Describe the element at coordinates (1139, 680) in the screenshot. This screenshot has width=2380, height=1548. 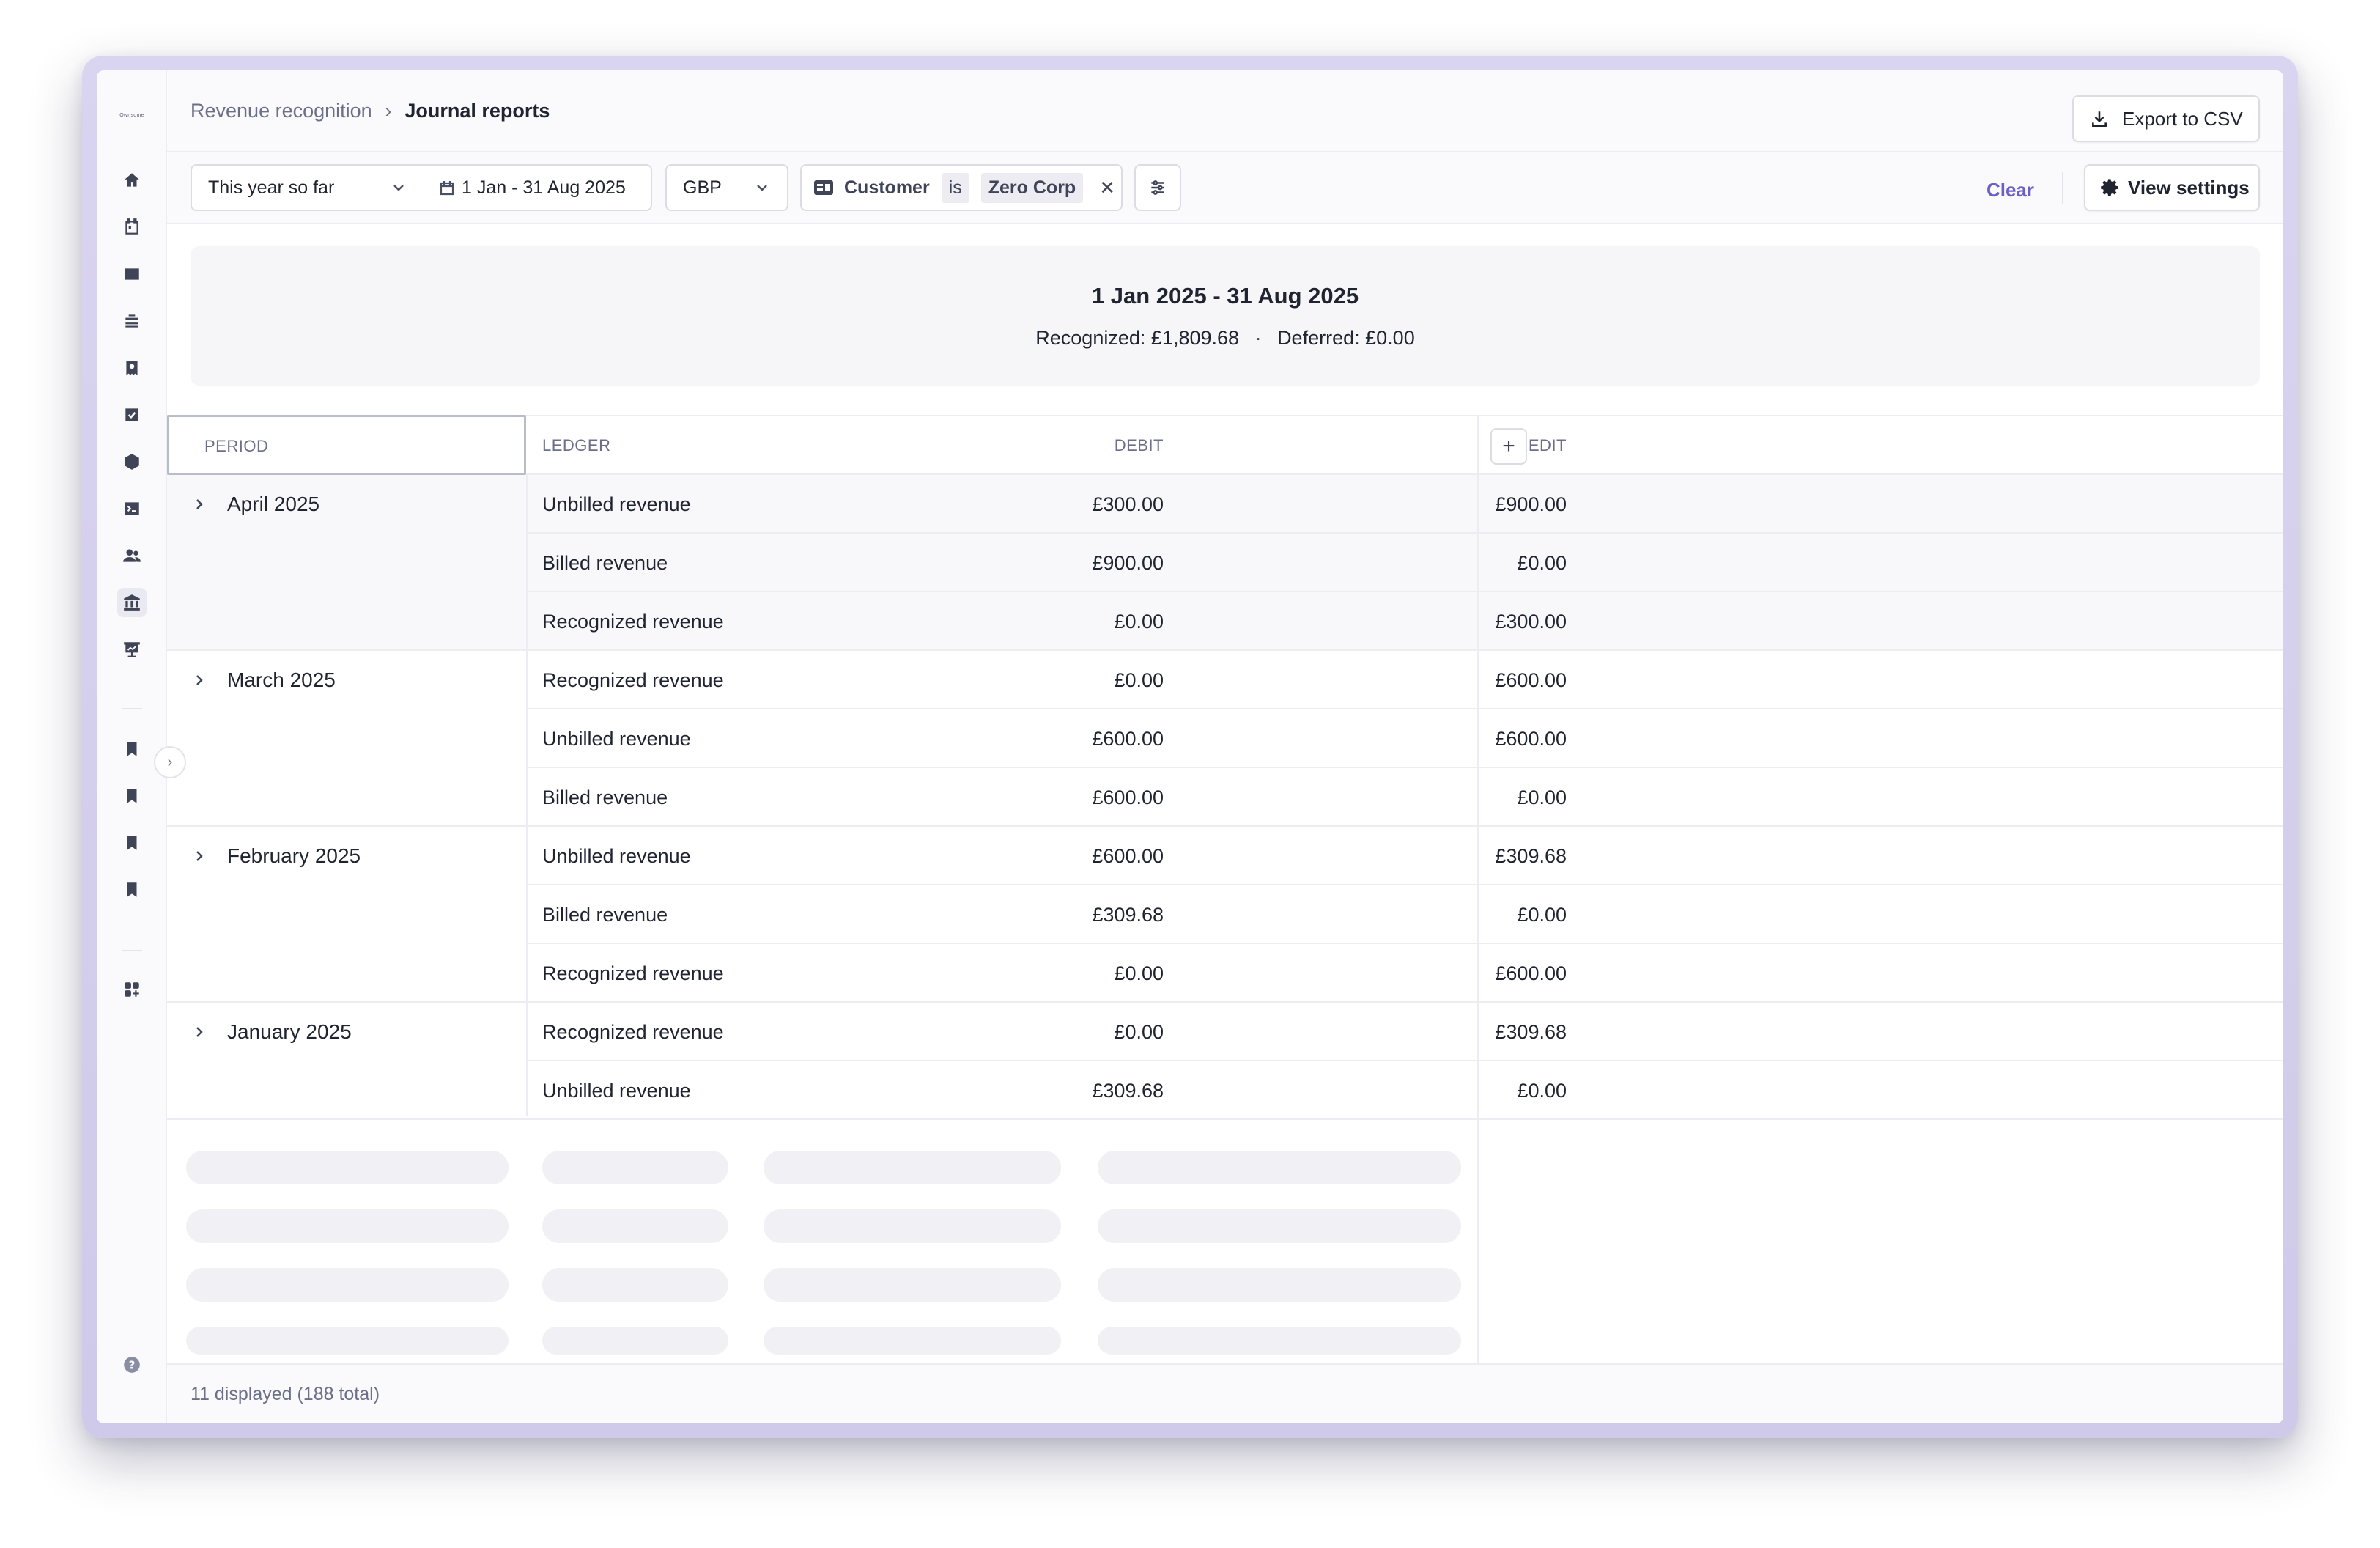
I see `debit-cell: £0.00` at that location.